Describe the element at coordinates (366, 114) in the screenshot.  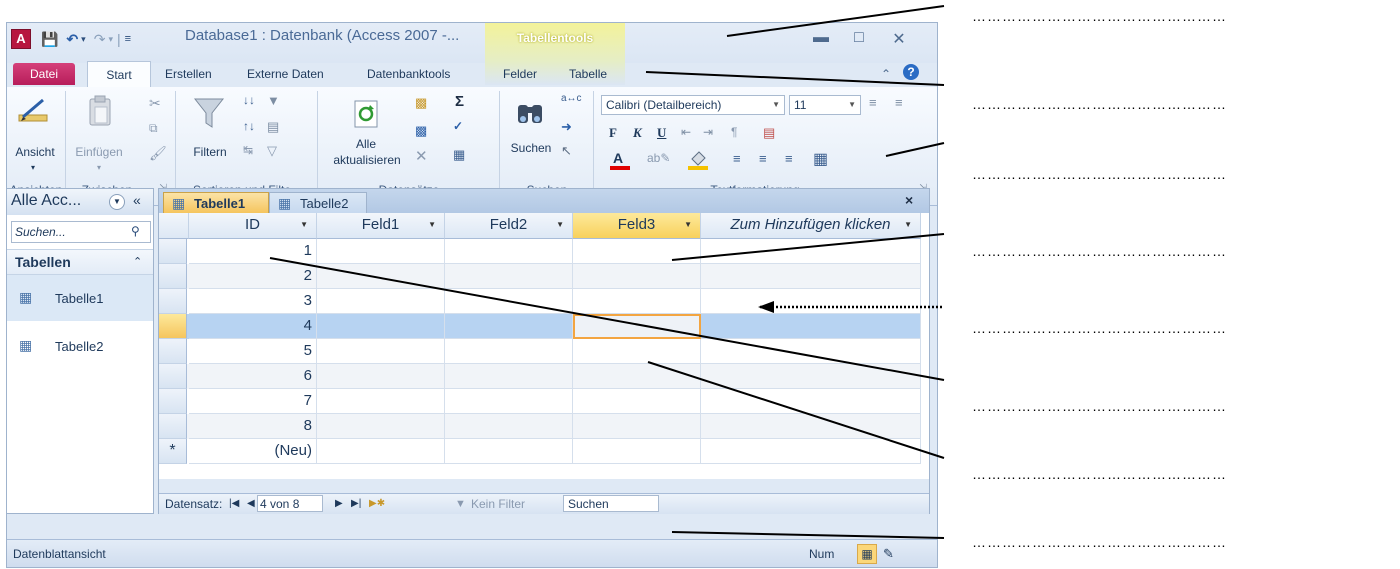
I see `refresh-all-icon` at that location.